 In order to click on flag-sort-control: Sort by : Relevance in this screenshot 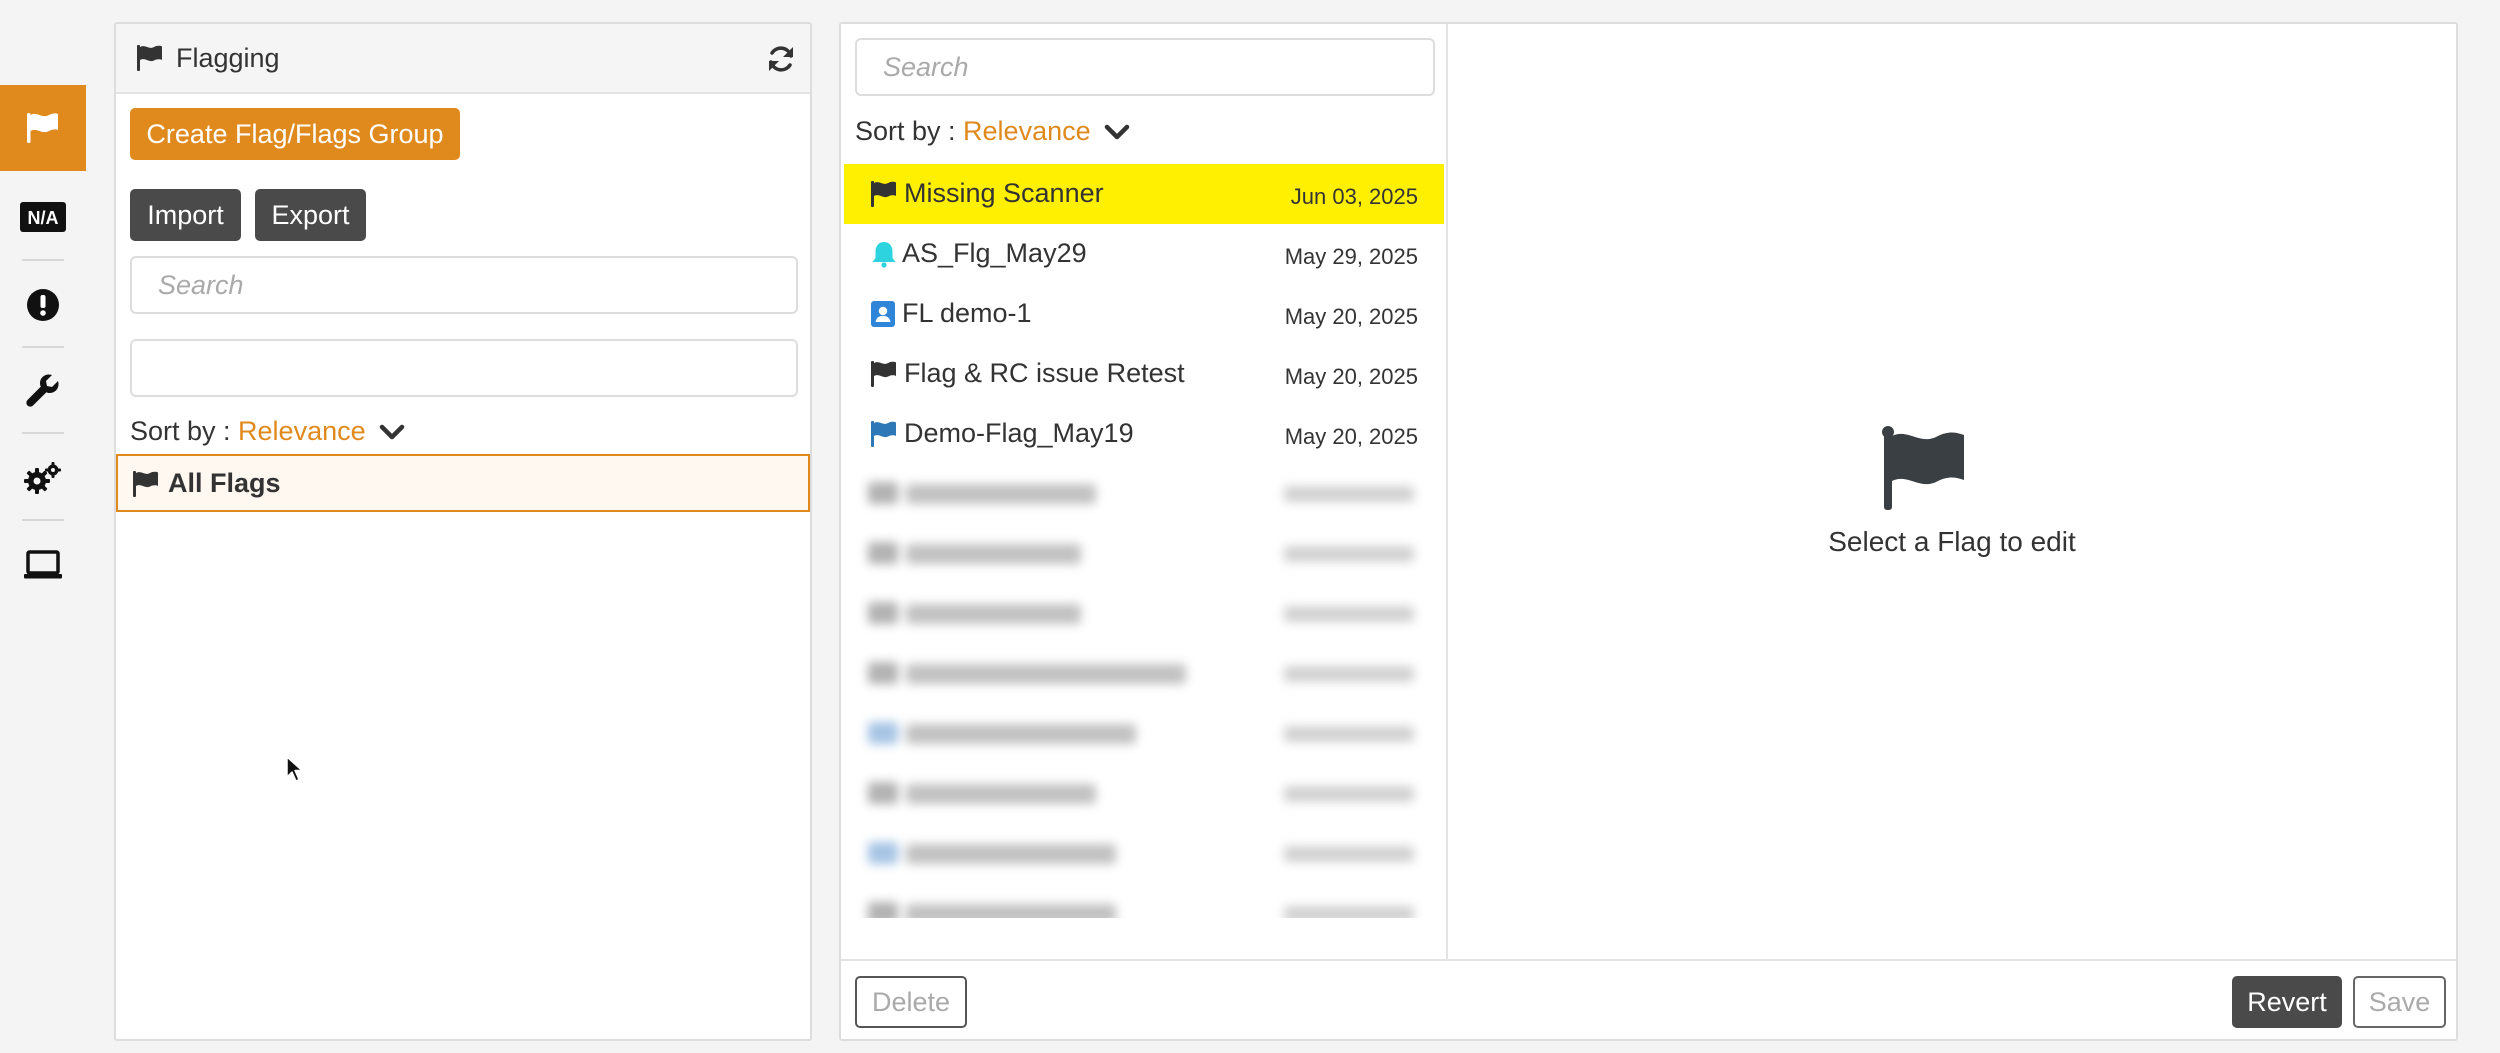, I will do `click(992, 131)`.